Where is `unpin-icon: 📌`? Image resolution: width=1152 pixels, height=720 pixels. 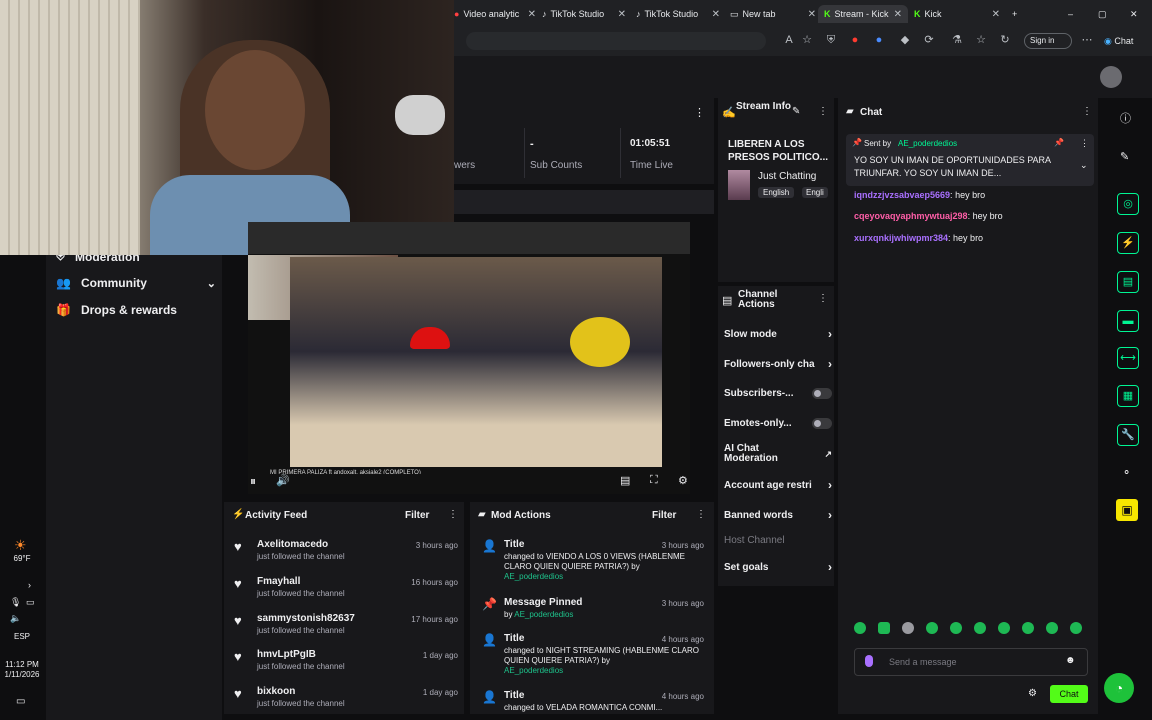 unpin-icon: 📌 is located at coordinates (1059, 142).